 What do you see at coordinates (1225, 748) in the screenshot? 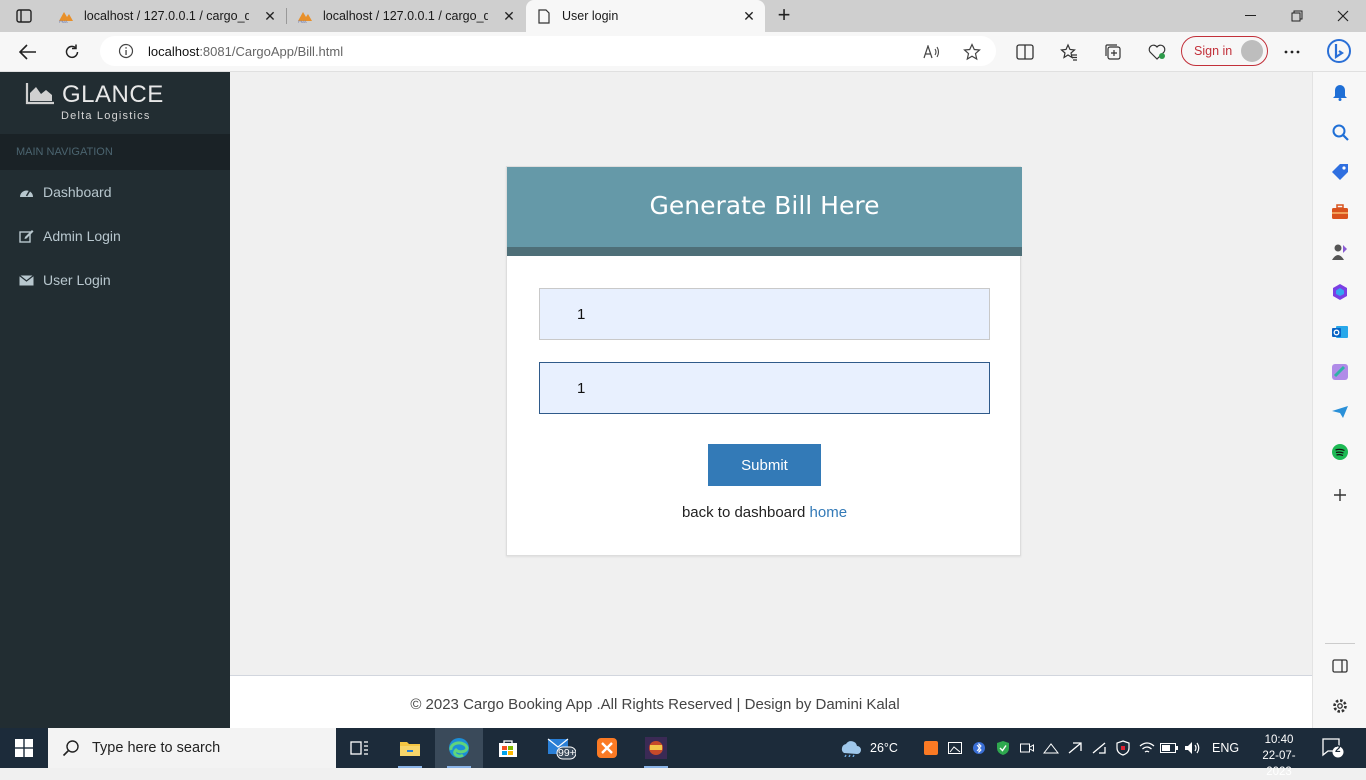
I see `language-indicator: ENG` at bounding box center [1225, 748].